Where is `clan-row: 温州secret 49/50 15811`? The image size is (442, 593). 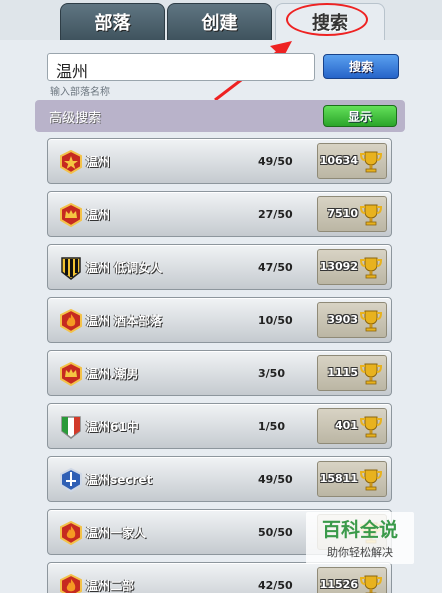 clan-row: 温州secret 49/50 15811 is located at coordinates (219, 479).